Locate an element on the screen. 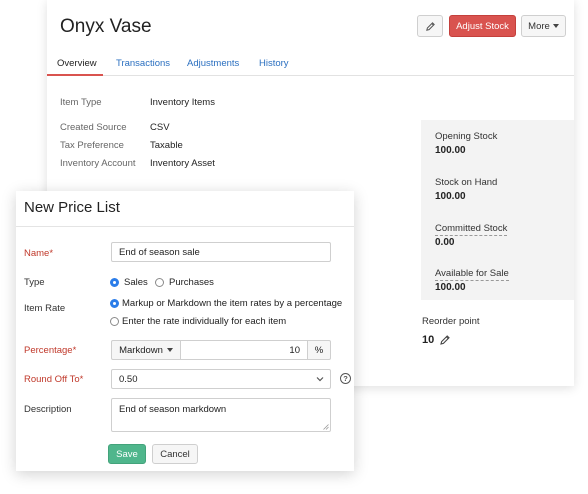 This screenshot has width=588, height=494. type-sales-label: Sales is located at coordinates (136, 282).